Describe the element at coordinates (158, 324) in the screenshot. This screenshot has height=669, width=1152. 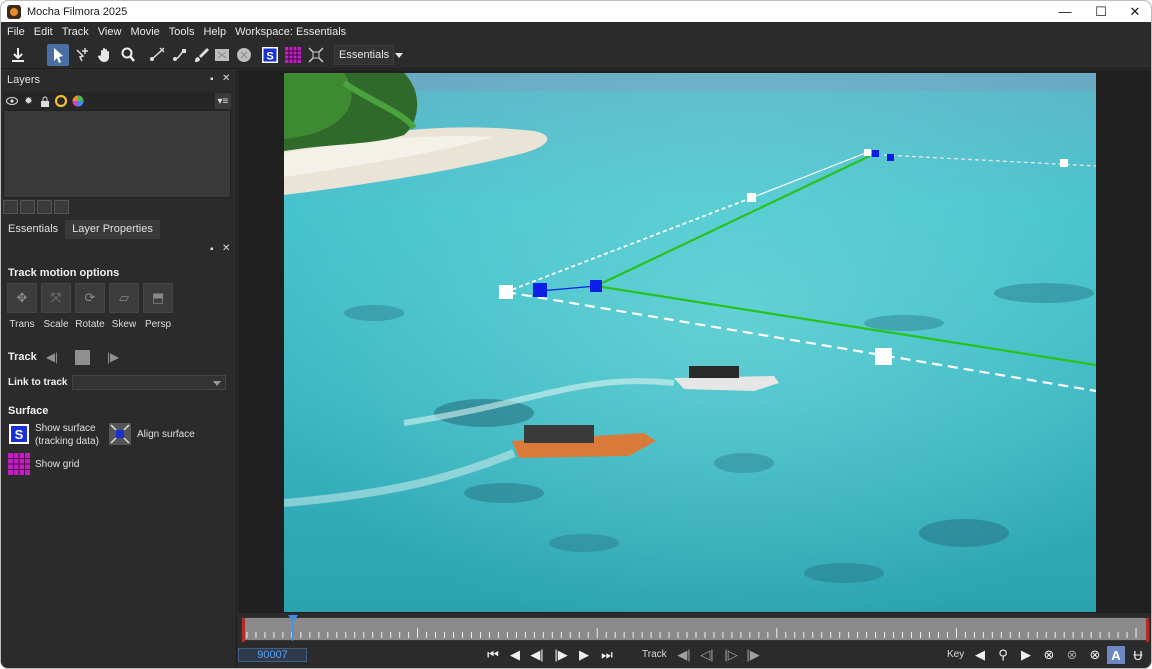
I see `persp-label: Persp` at that location.